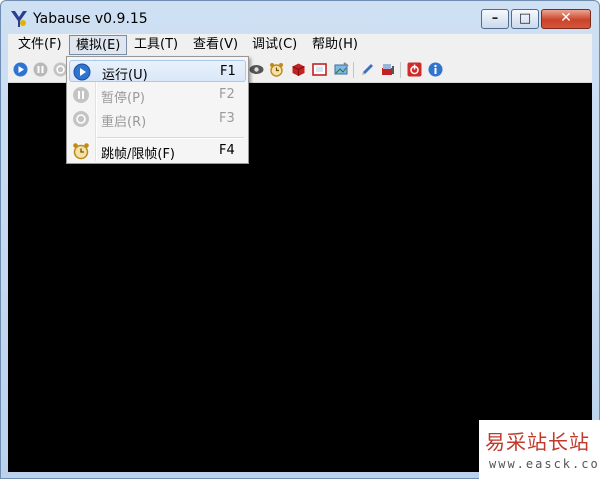  What do you see at coordinates (90, 19) in the screenshot?
I see `window-title: Yabause v0.9.15` at bounding box center [90, 19].